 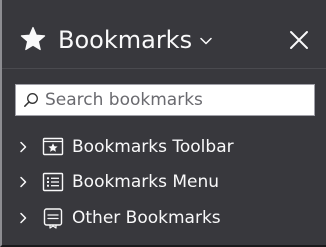 What do you see at coordinates (206, 41) in the screenshot?
I see `chevron-down-icon` at bounding box center [206, 41].